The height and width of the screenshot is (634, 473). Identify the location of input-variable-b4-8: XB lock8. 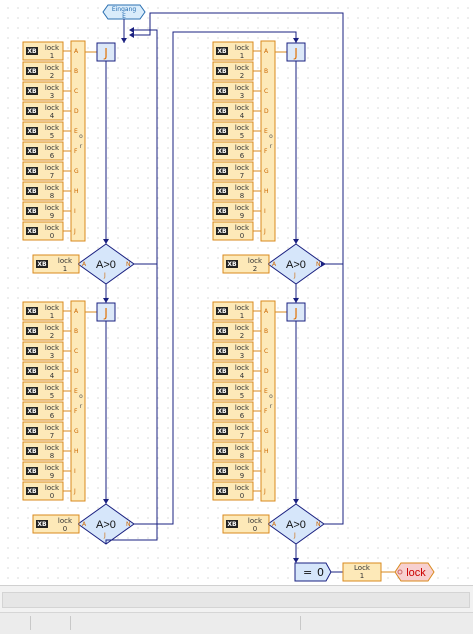
(233, 451).